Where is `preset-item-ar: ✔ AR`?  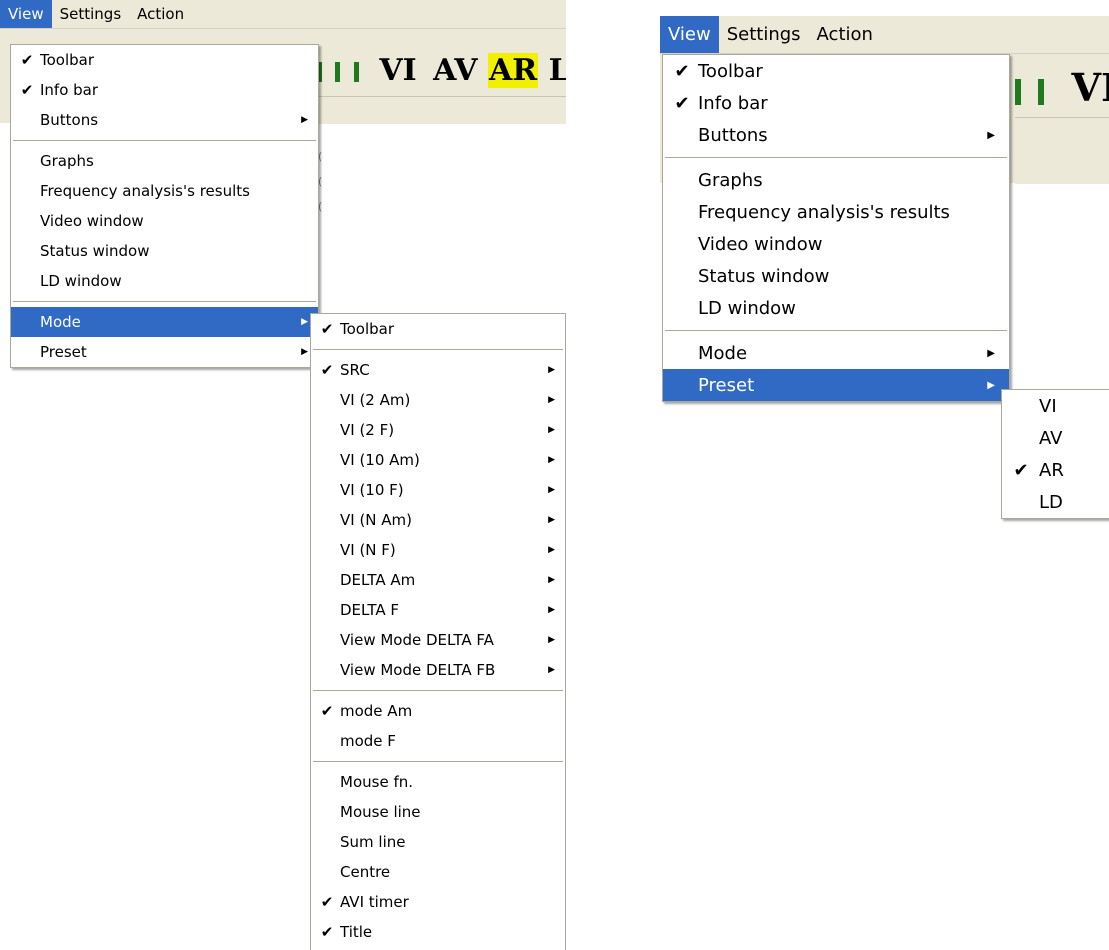 preset-item-ar: ✔ AR is located at coordinates (1055, 470).